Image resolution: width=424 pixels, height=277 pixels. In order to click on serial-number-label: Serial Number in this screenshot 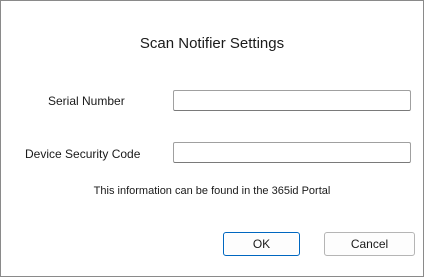, I will do `click(86, 101)`.